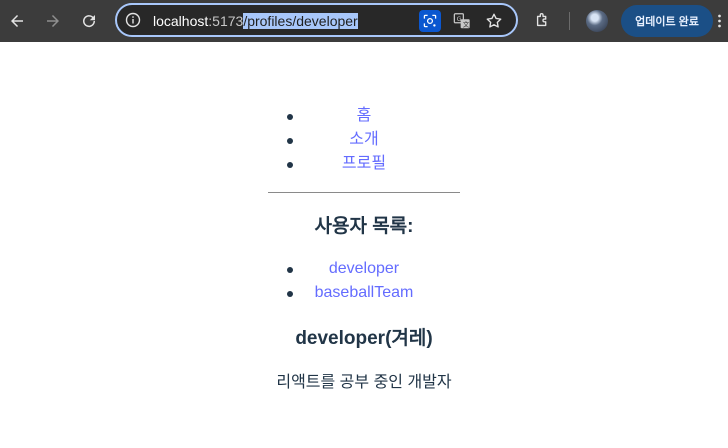  I want to click on forward-button, so click(53, 21).